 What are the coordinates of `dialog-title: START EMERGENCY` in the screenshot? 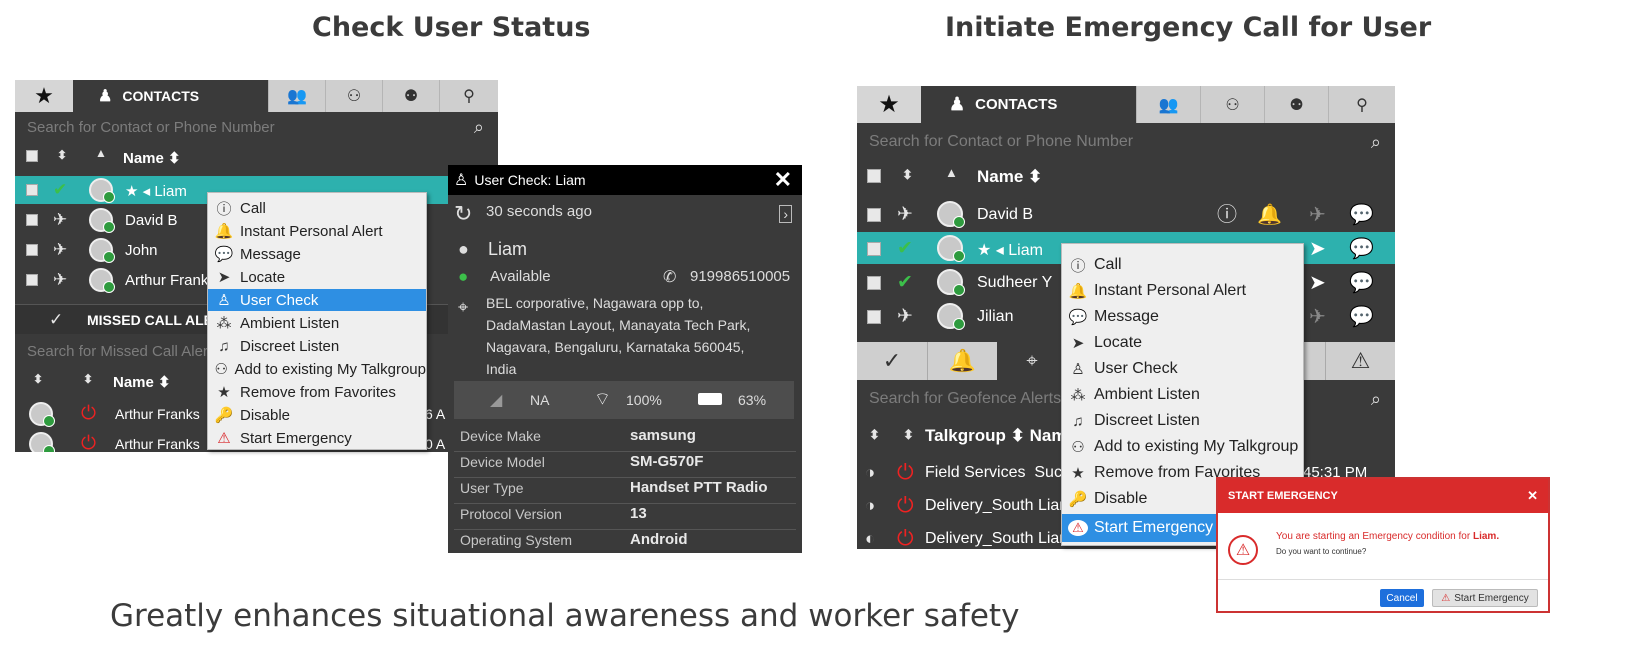 It's located at (1283, 496).